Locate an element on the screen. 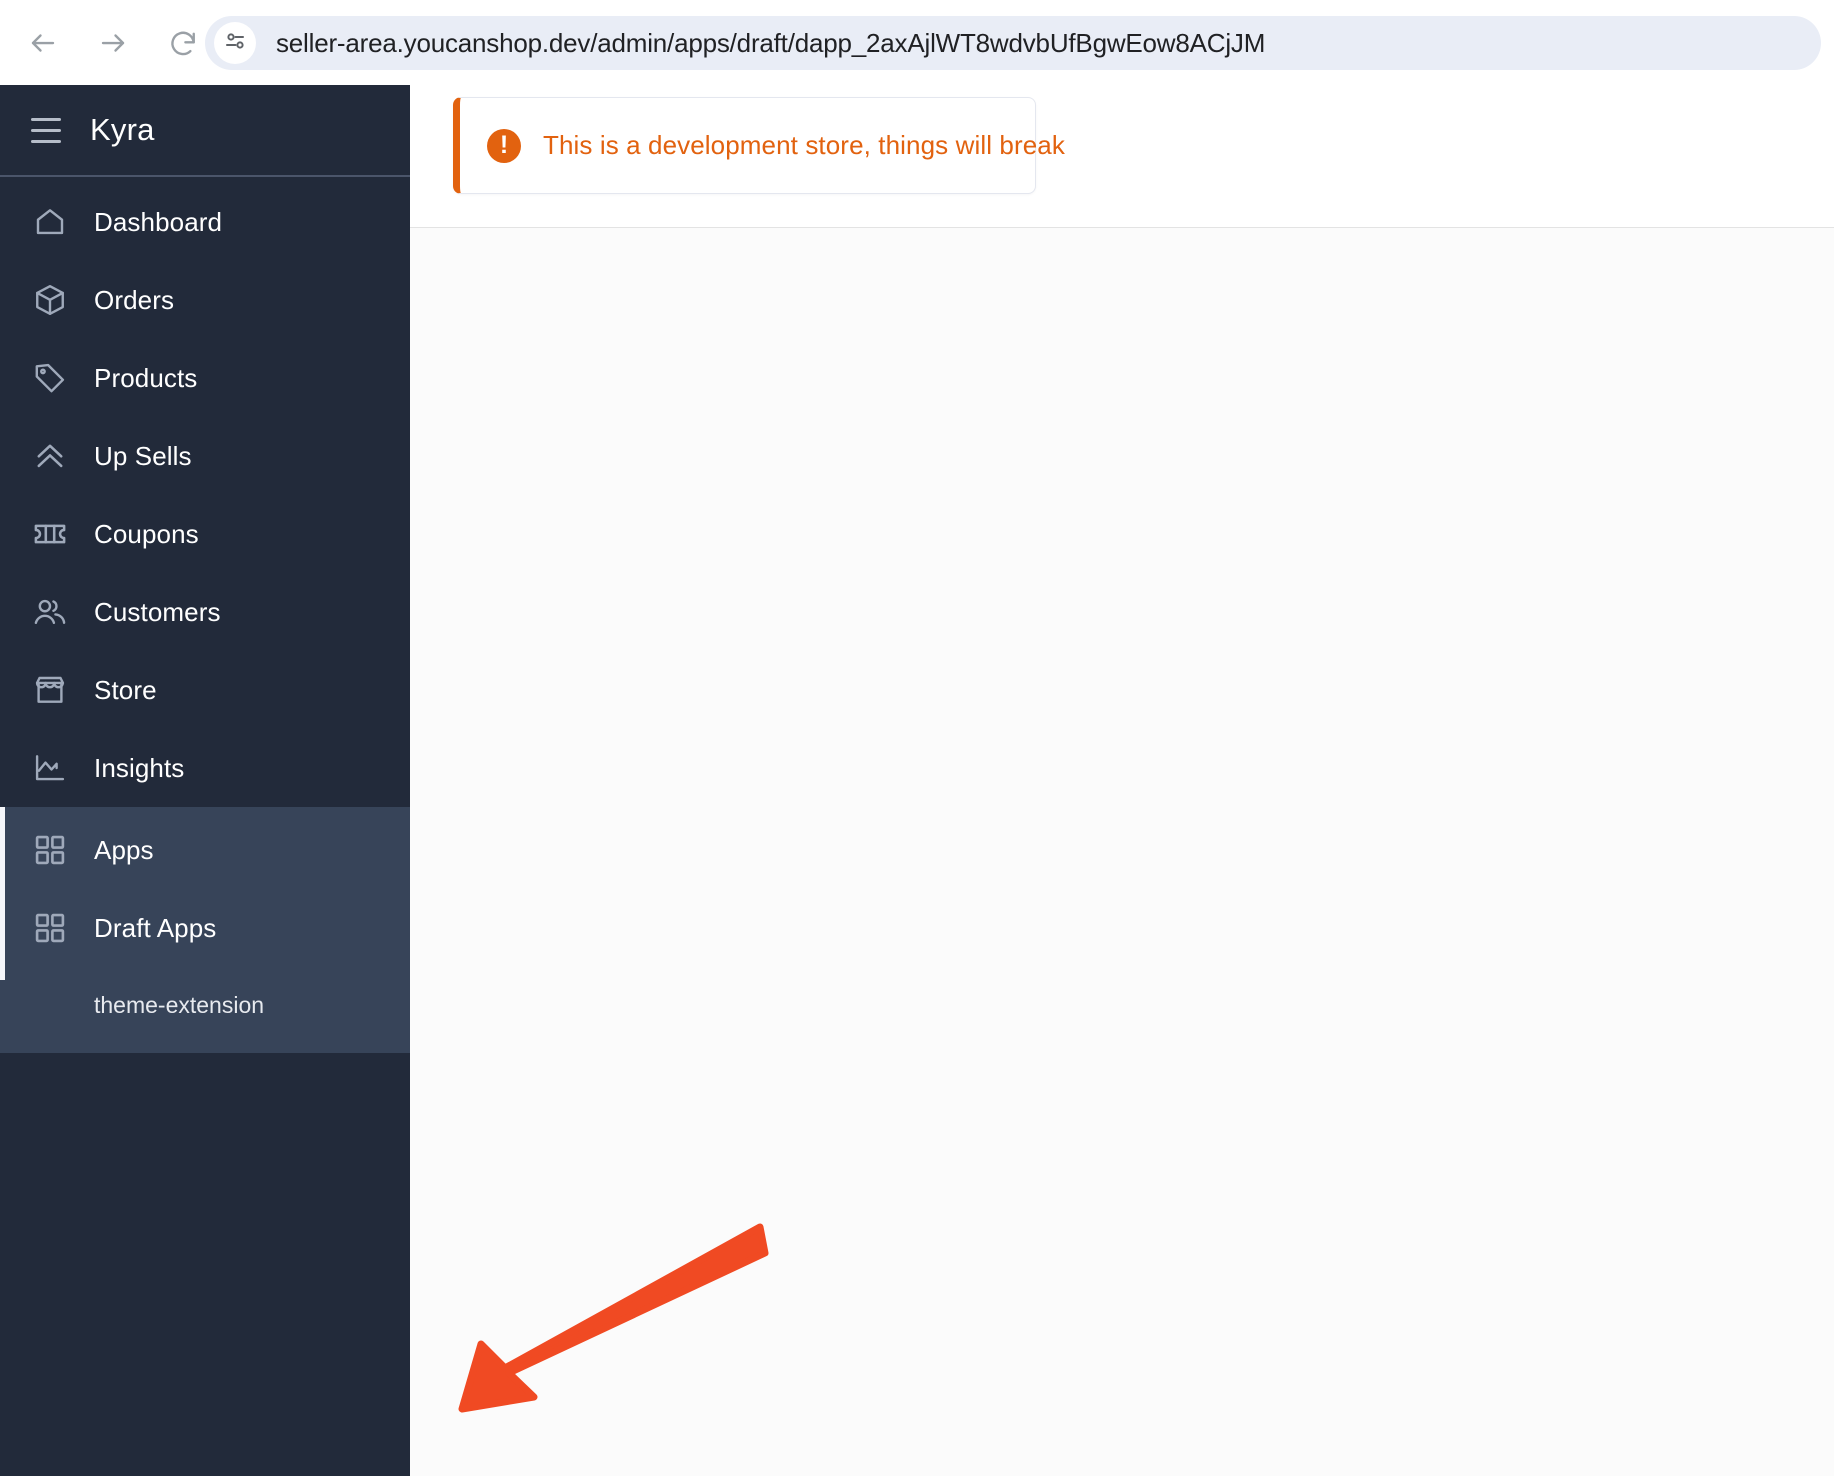  hamburger-menu-icon is located at coordinates (46, 130).